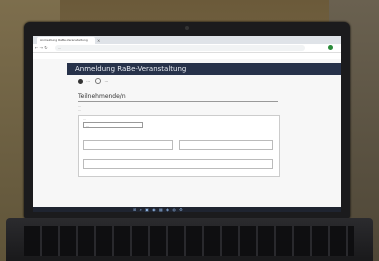  What do you see at coordinates (131, 69) in the screenshot?
I see `page-title: Anmeldung RaBe-Veranstaltung` at bounding box center [131, 69].